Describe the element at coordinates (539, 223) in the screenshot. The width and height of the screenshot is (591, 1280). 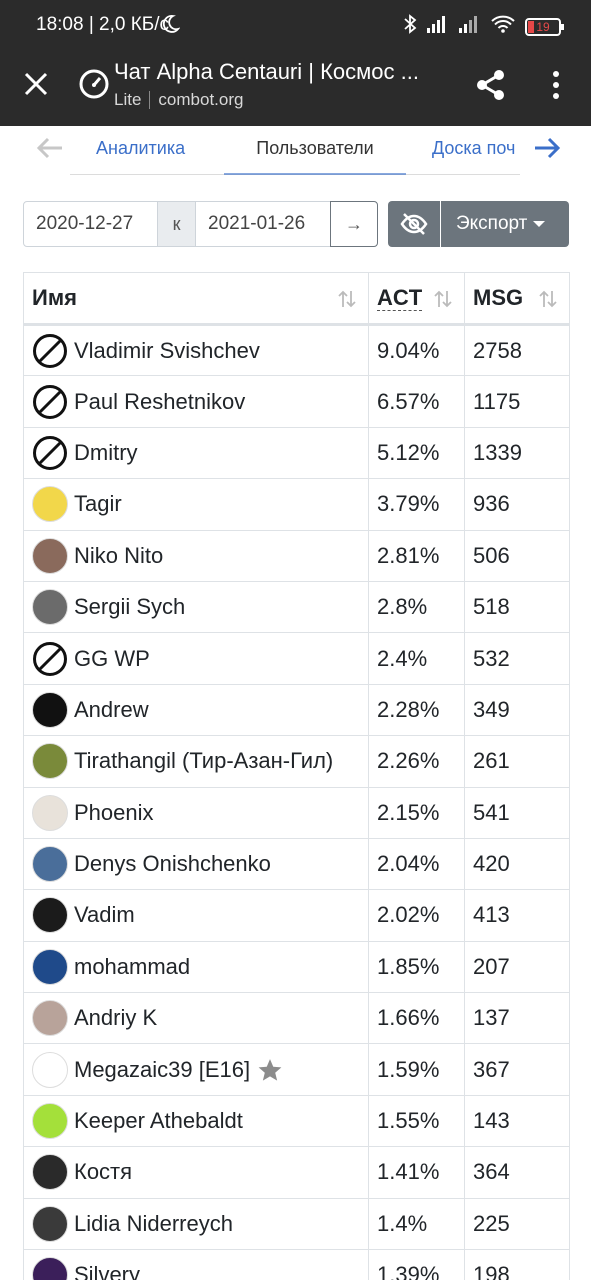
I see `caret-down-icon` at that location.